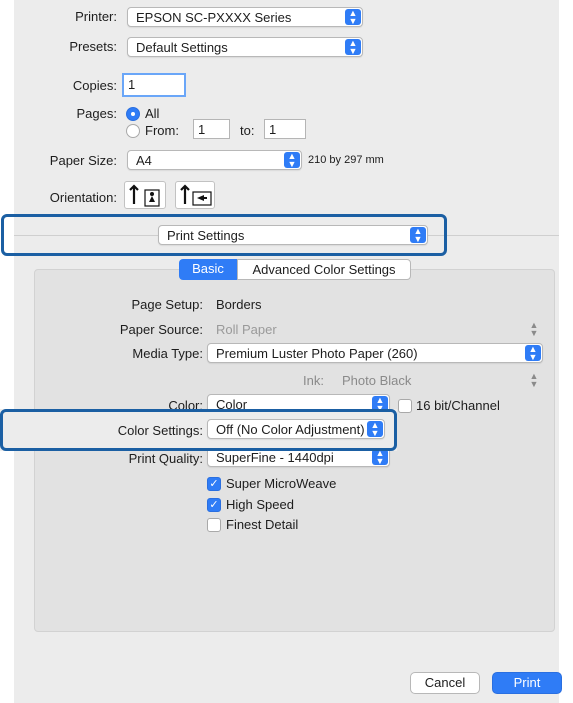  Describe the element at coordinates (96, 16) in the screenshot. I see `printer-label: Printer:` at that location.